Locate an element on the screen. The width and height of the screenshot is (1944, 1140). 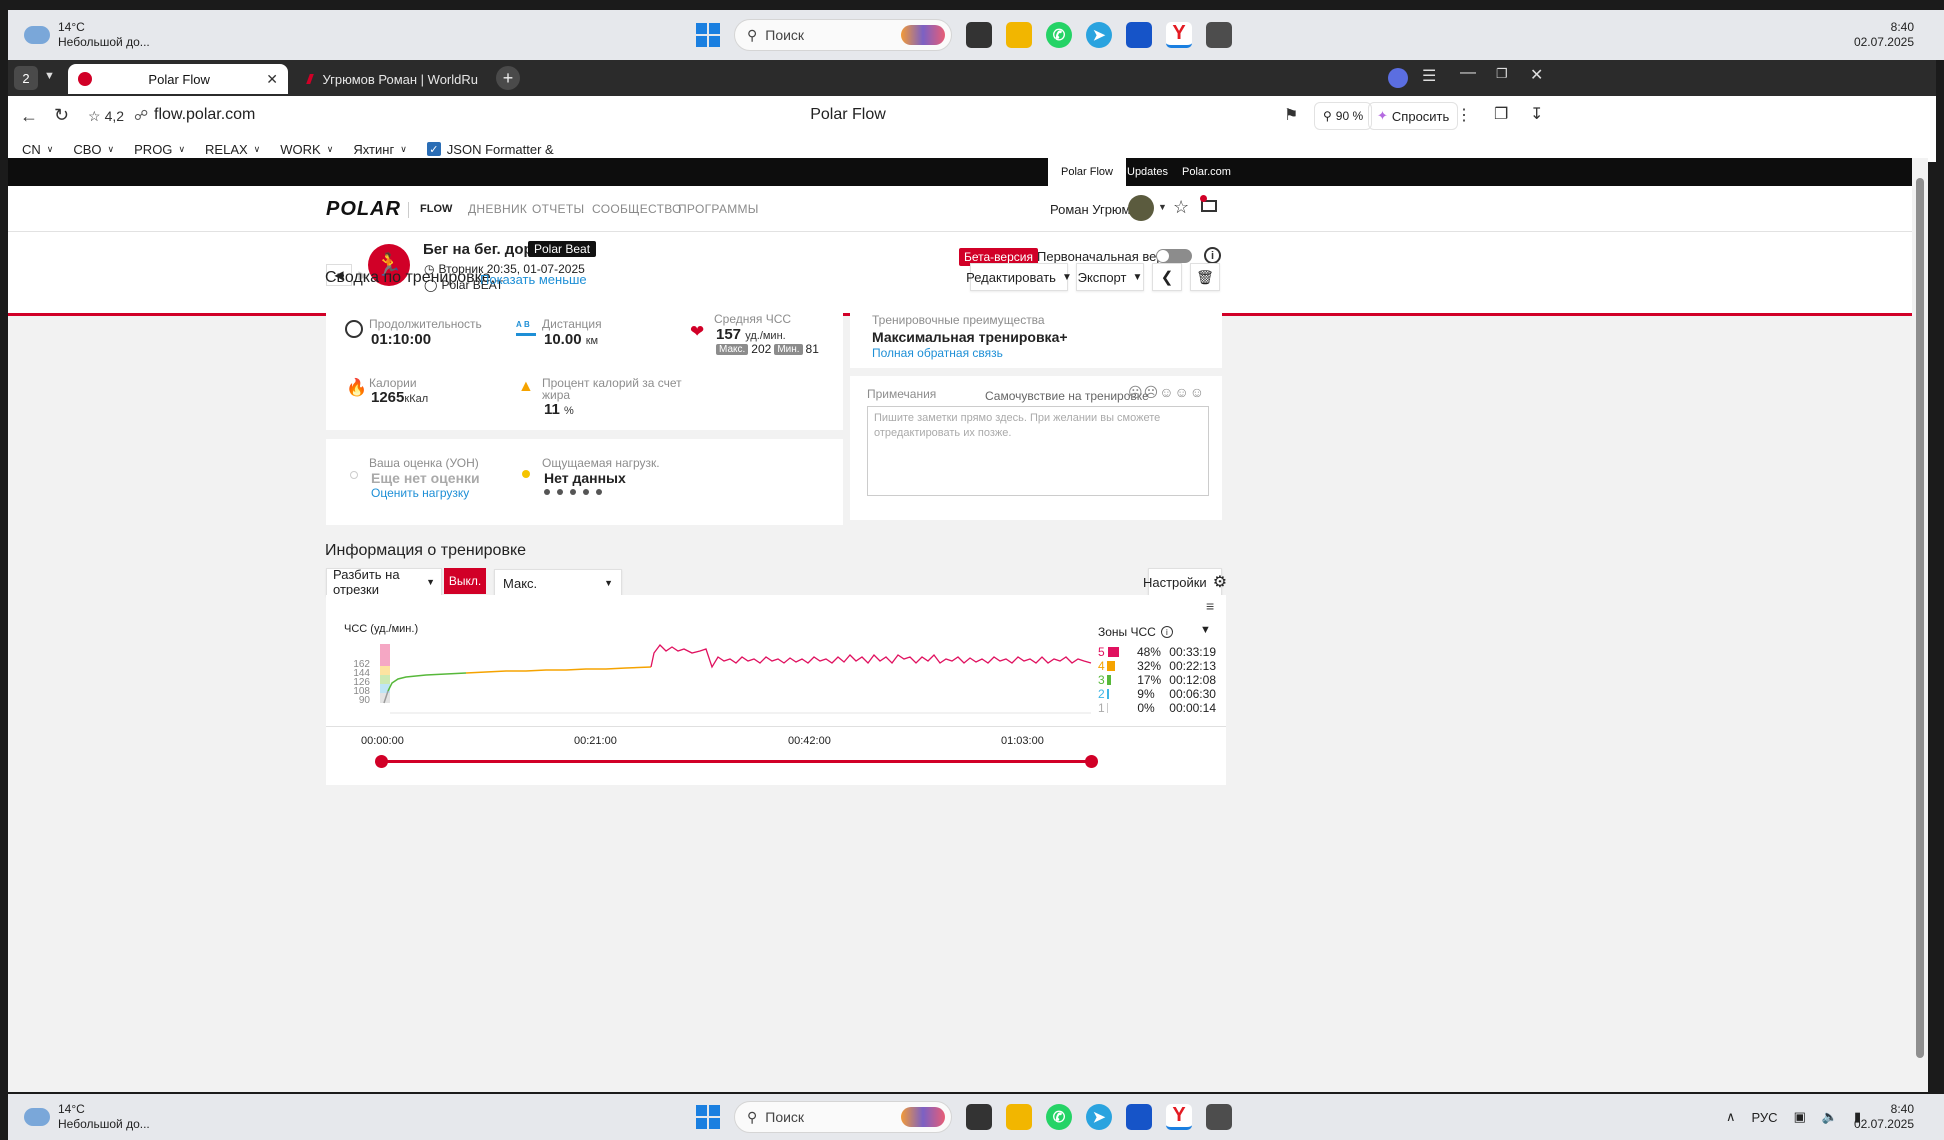
bookmark-folder-work: WORK ∨ is located at coordinates (306, 149).